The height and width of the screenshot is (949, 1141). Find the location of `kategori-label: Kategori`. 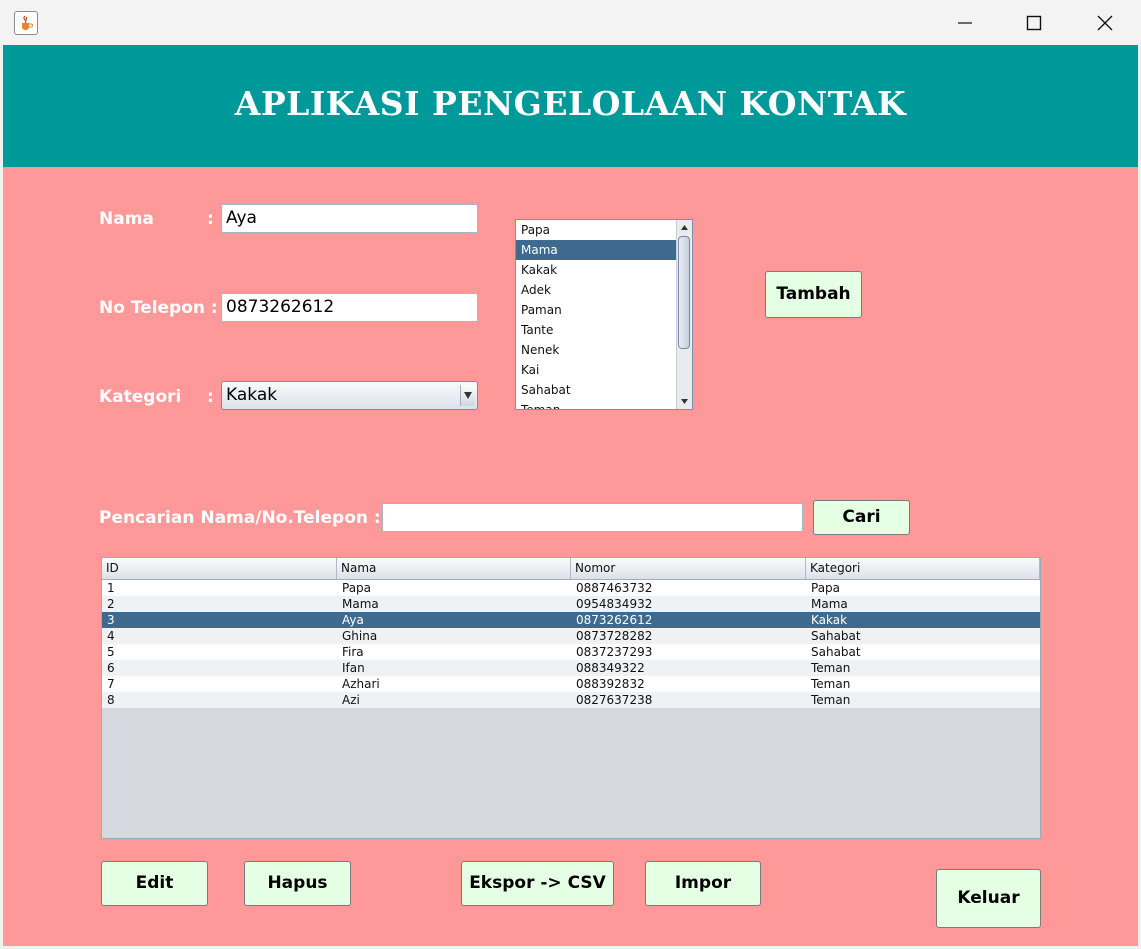

kategori-label: Kategori is located at coordinates (140, 397).